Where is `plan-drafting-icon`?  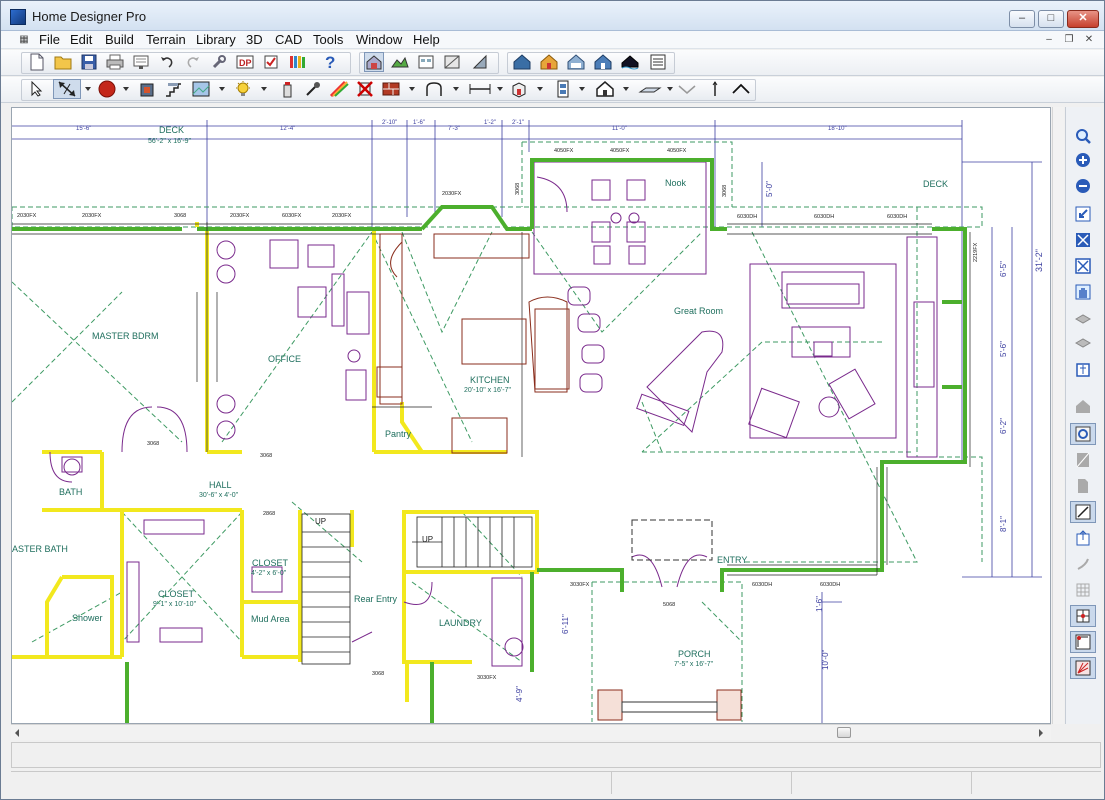 plan-drafting-icon is located at coordinates (481, 62).